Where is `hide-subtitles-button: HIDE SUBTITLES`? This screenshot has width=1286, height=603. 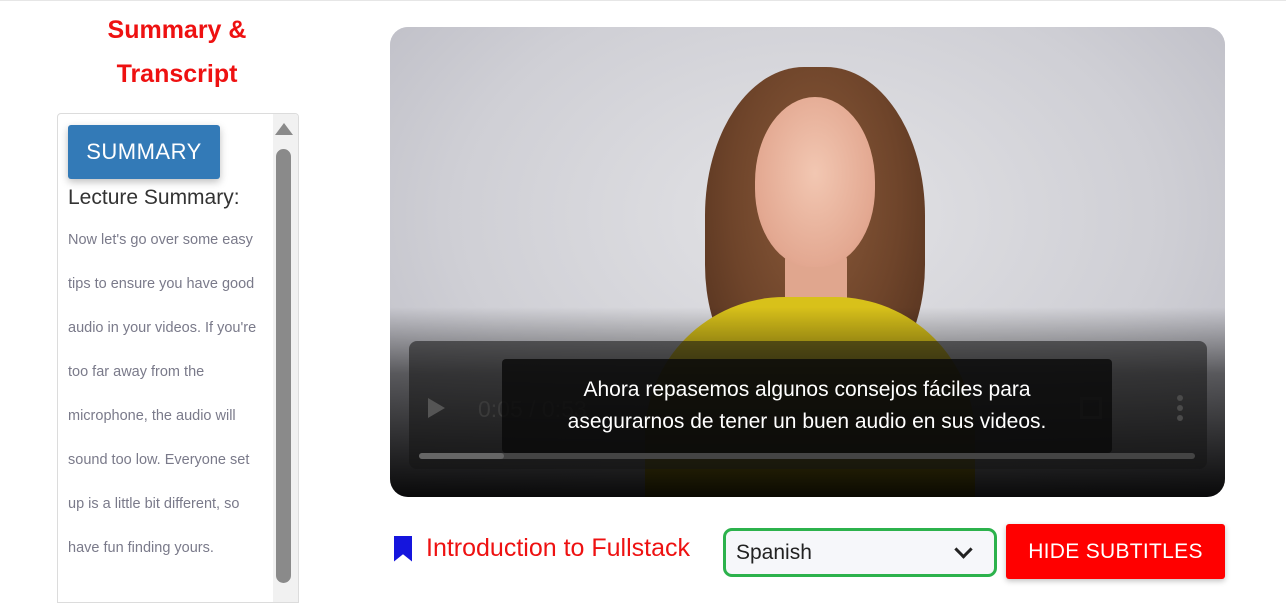
hide-subtitles-button: HIDE SUBTITLES is located at coordinates (1115, 551).